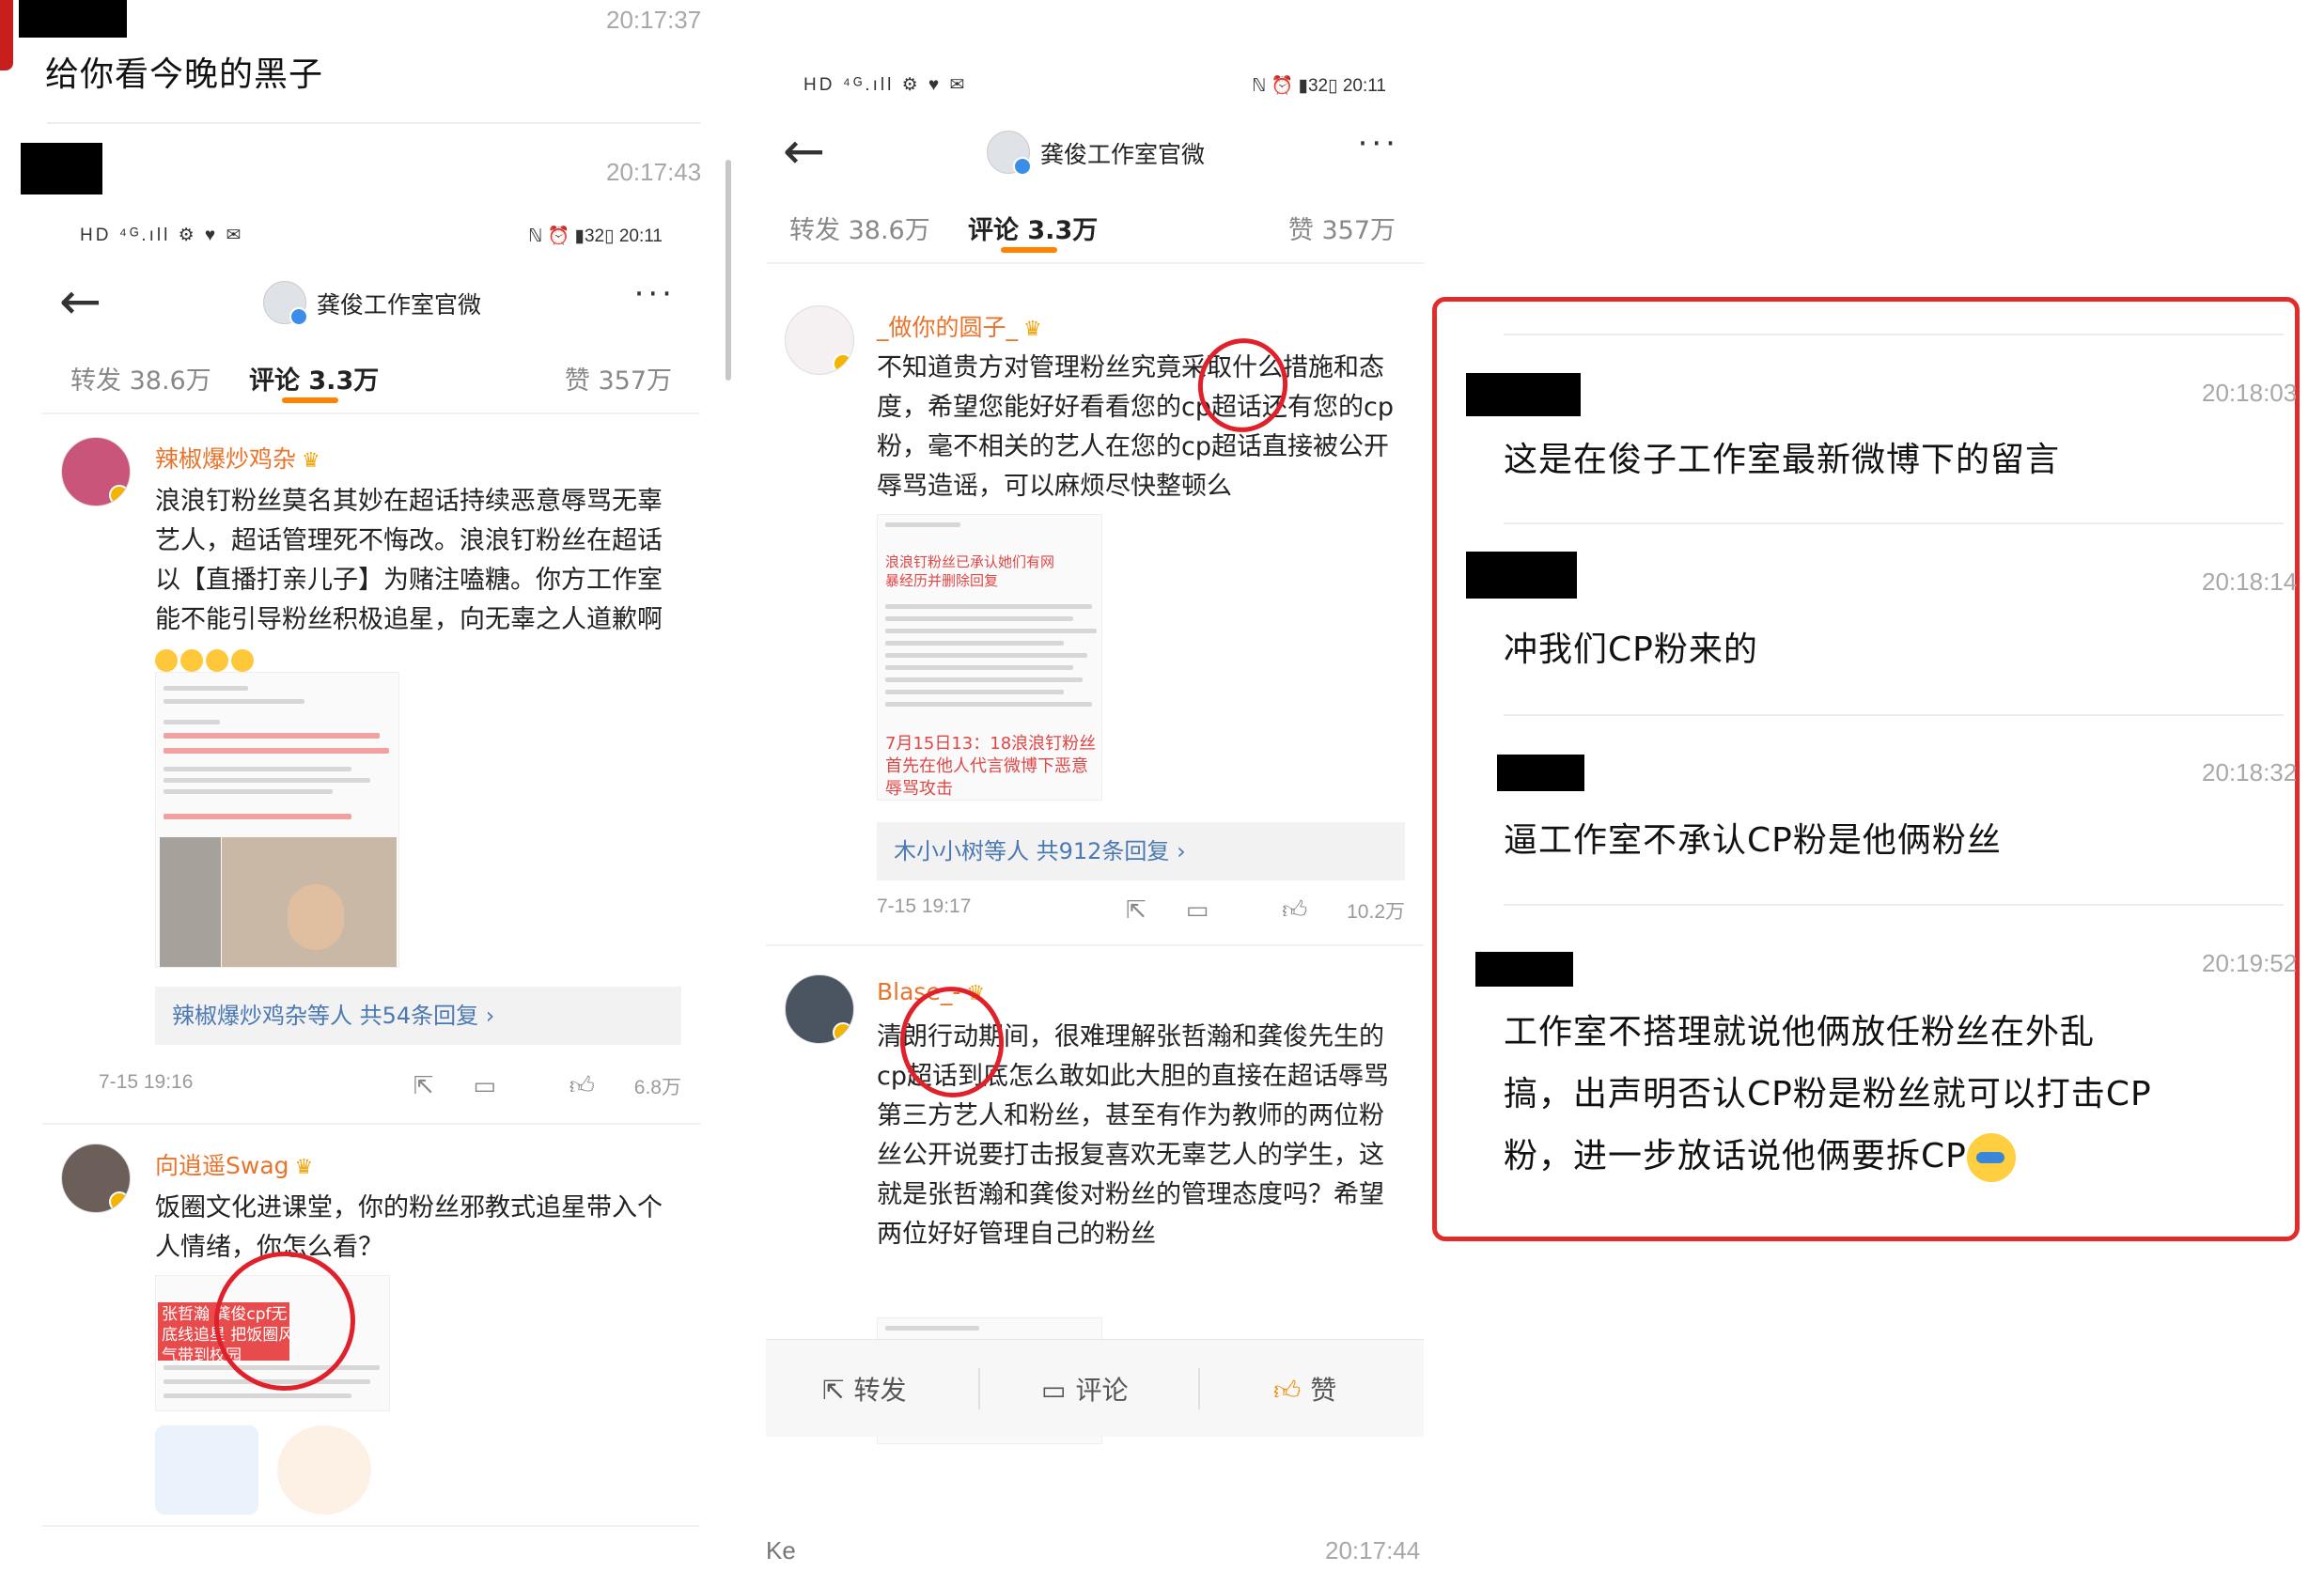 The image size is (2324, 1572). What do you see at coordinates (1991, 1157) in the screenshot?
I see `facepalm-emoji-icon` at bounding box center [1991, 1157].